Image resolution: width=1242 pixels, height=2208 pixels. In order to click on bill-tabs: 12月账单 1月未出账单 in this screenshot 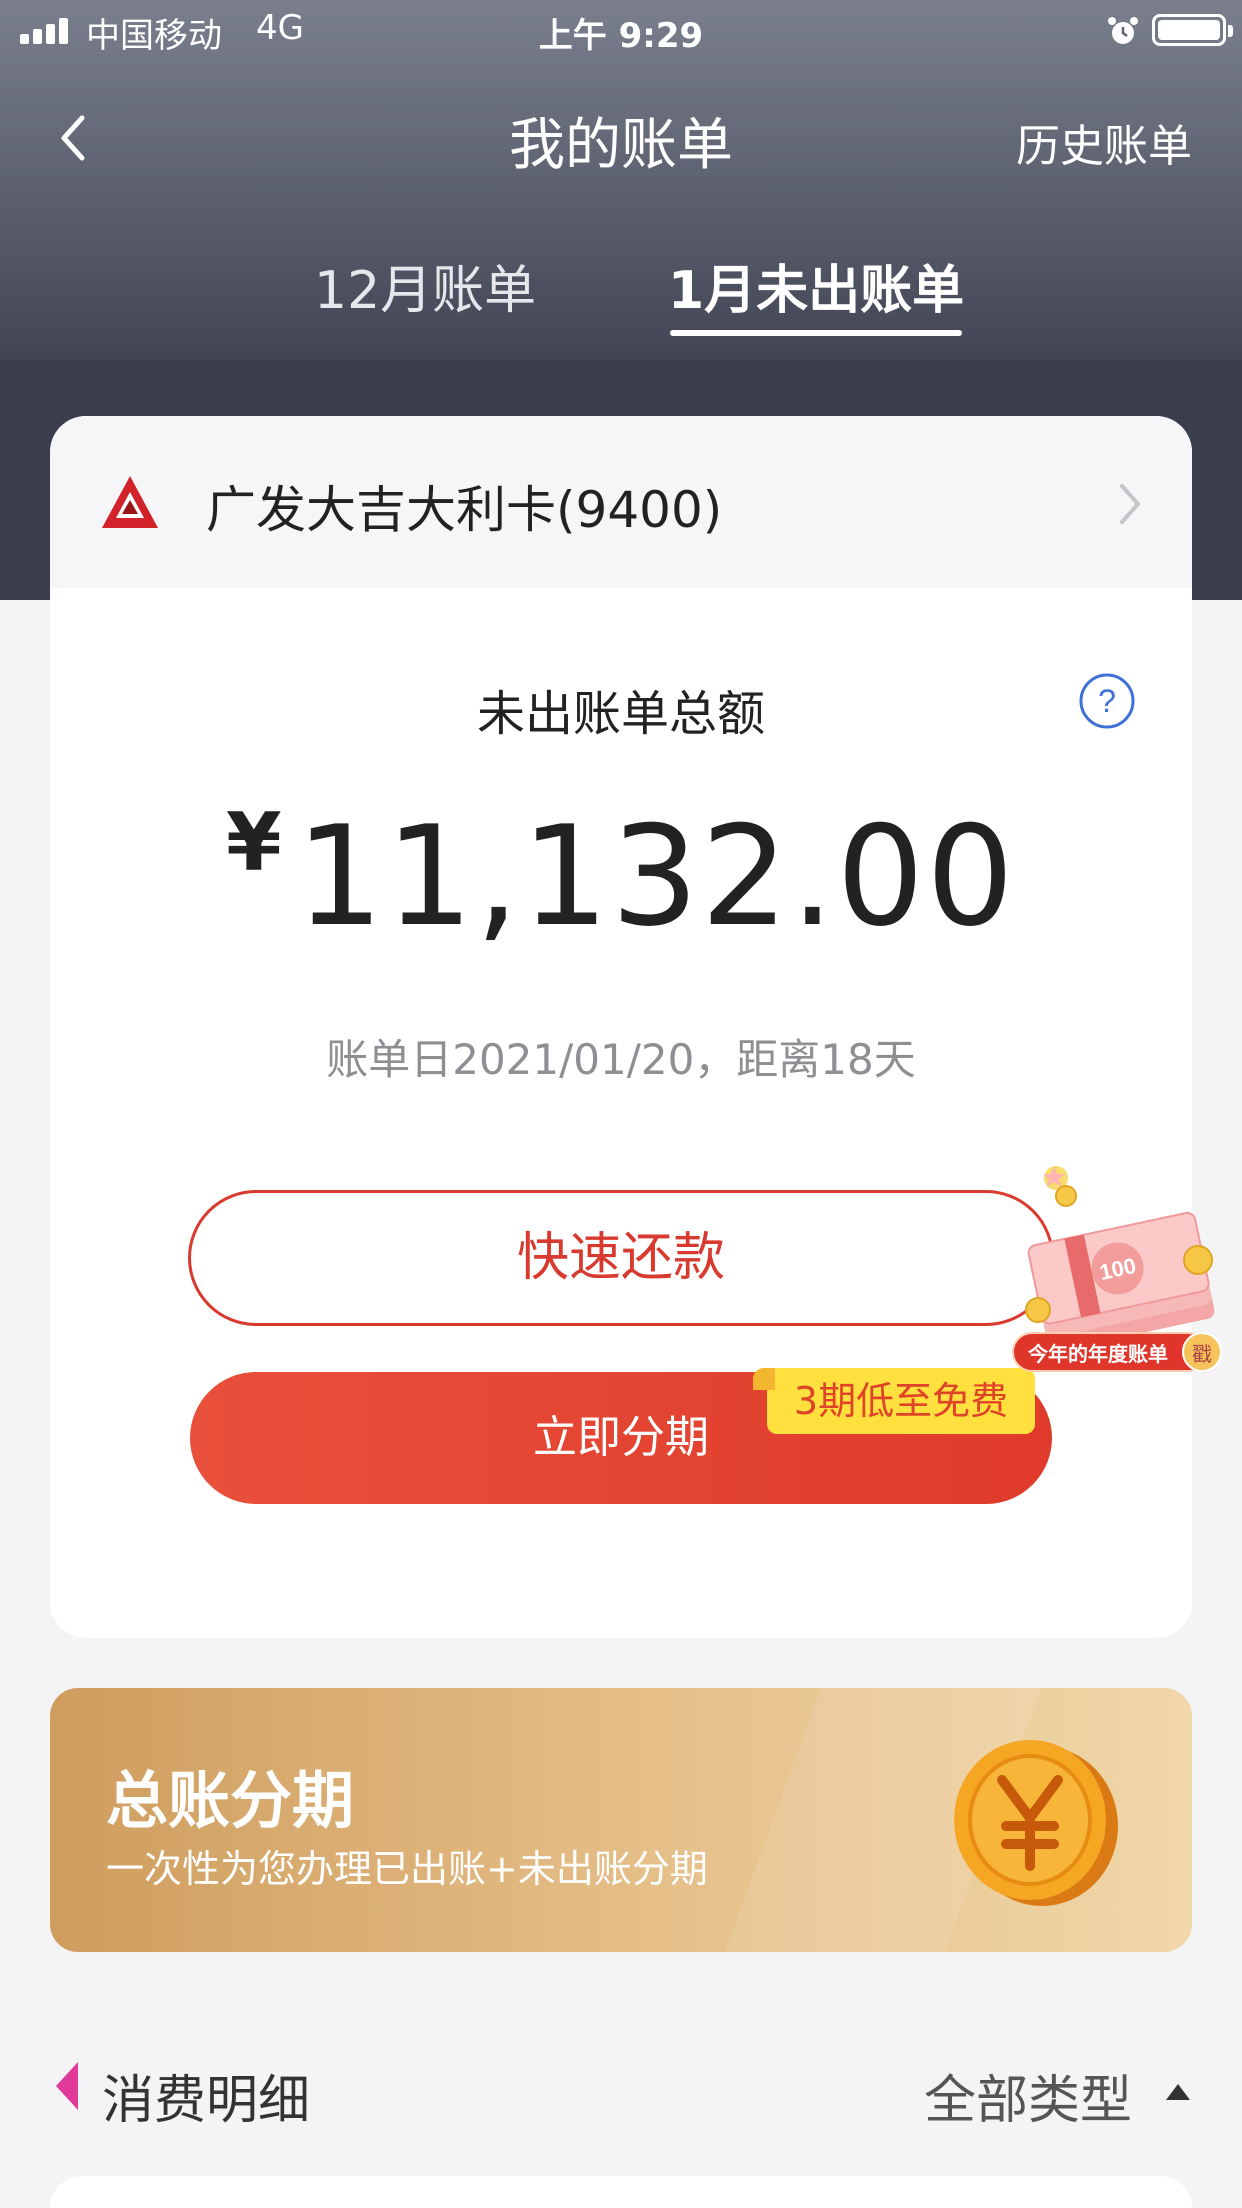, I will do `click(621, 298)`.